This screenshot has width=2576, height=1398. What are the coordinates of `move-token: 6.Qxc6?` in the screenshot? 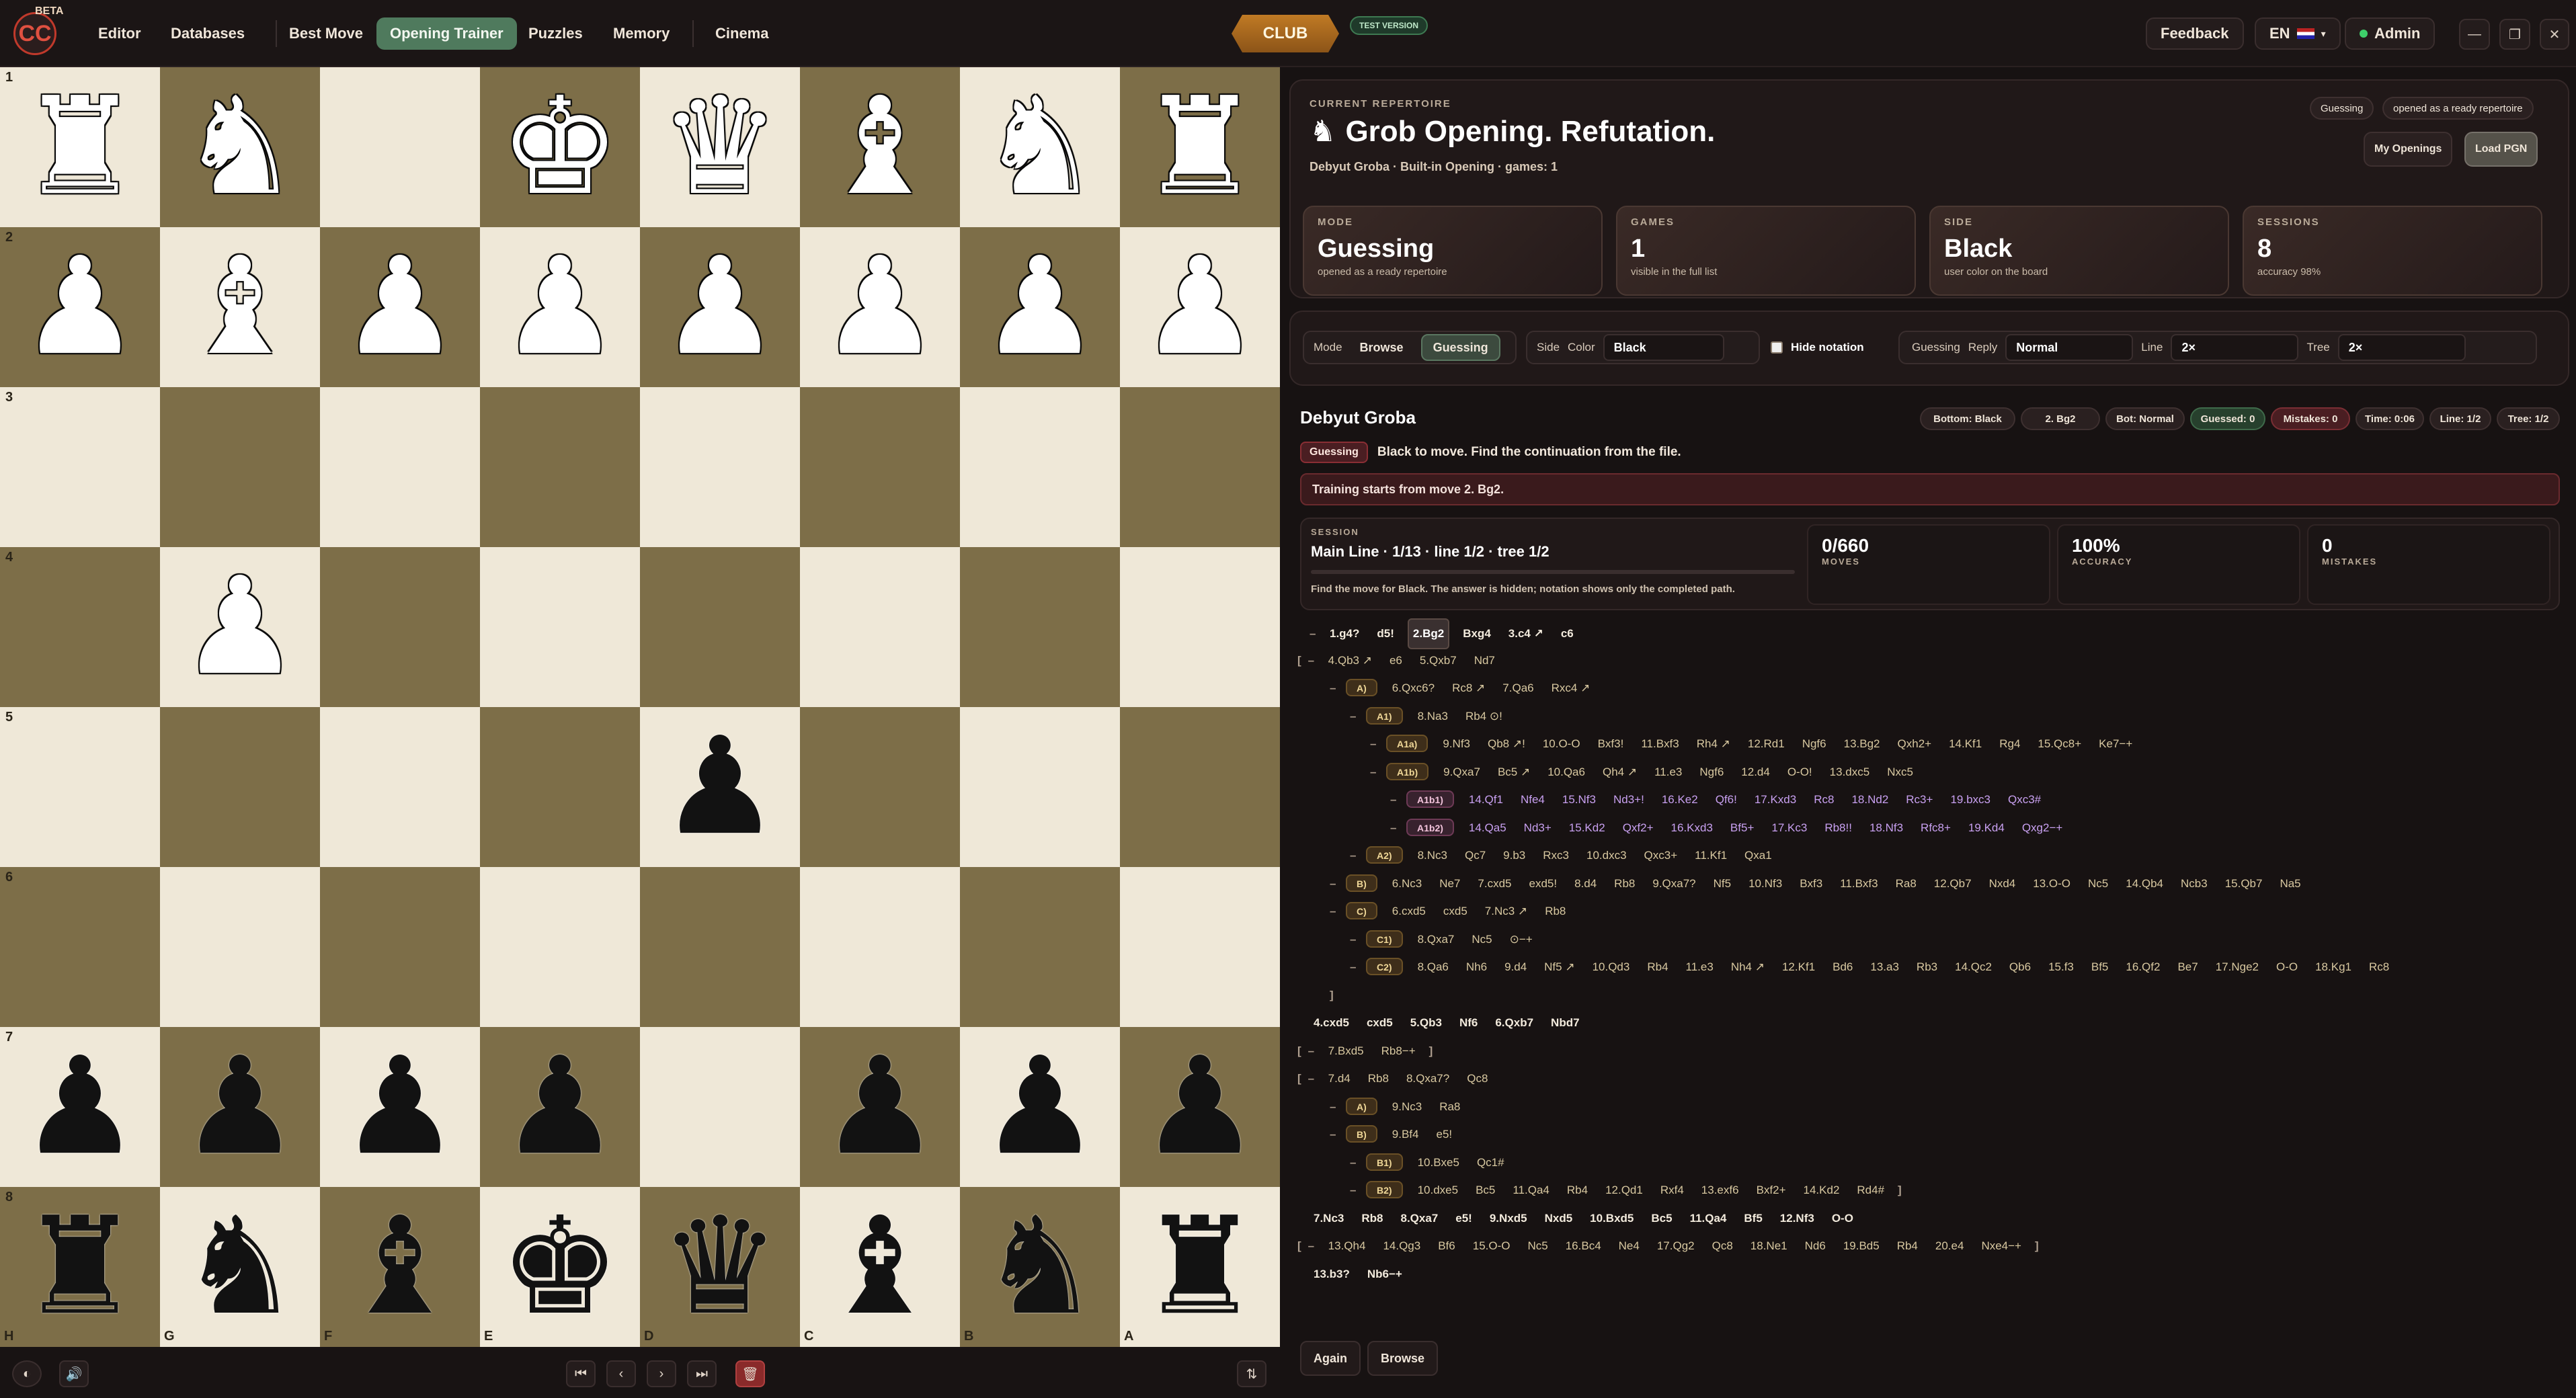 It's located at (1413, 688).